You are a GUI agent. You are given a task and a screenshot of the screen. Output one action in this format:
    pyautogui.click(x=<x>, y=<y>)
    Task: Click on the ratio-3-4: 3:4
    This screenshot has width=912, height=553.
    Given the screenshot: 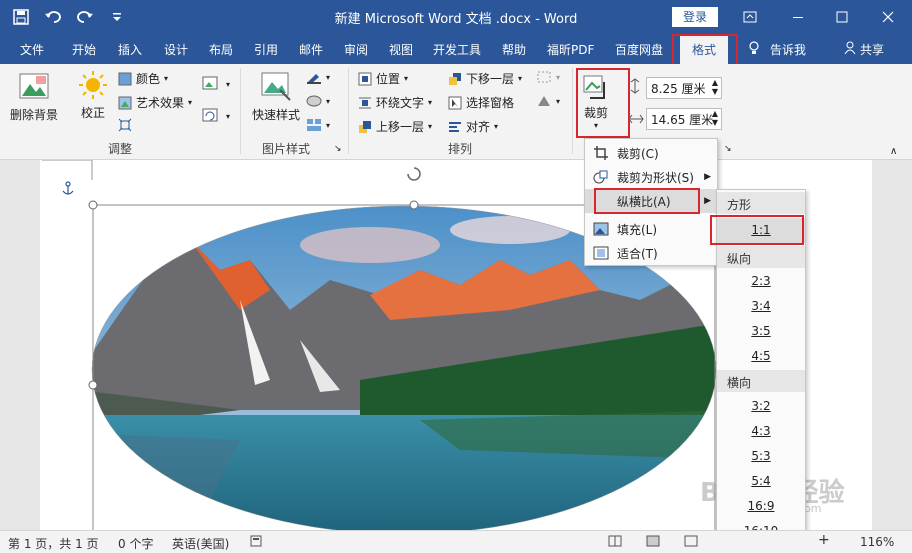 What is the action you would take?
    pyautogui.click(x=761, y=306)
    